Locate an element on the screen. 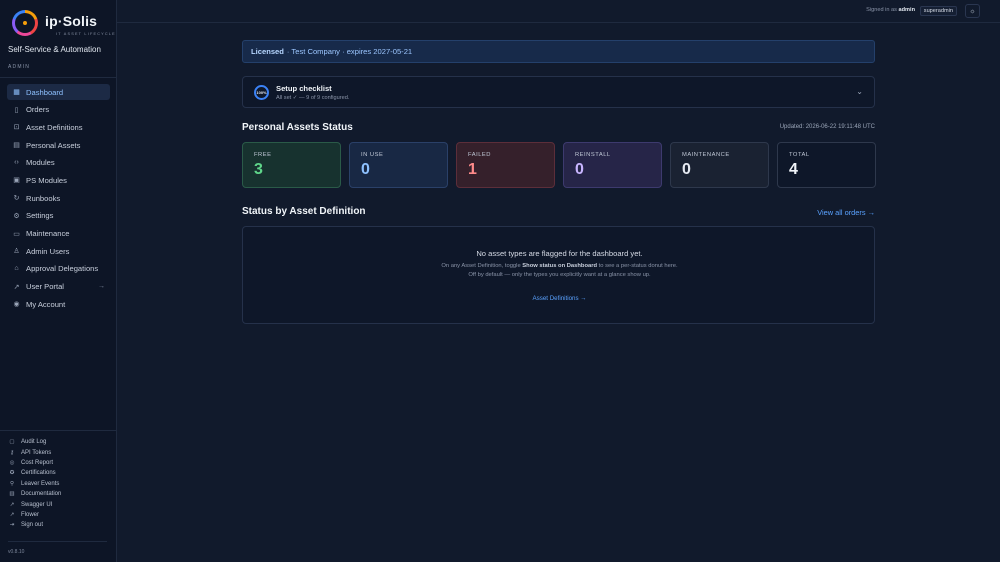  utility-link-label: Certifications is located at coordinates (38, 473).